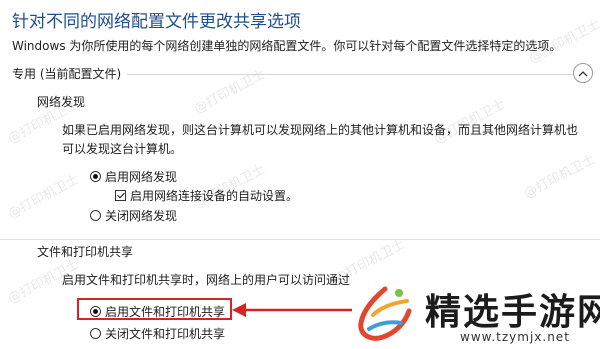 Image resolution: width=600 pixels, height=349 pixels. I want to click on page-title: 针对不同的网络配置文件更改共享选项, so click(156, 22).